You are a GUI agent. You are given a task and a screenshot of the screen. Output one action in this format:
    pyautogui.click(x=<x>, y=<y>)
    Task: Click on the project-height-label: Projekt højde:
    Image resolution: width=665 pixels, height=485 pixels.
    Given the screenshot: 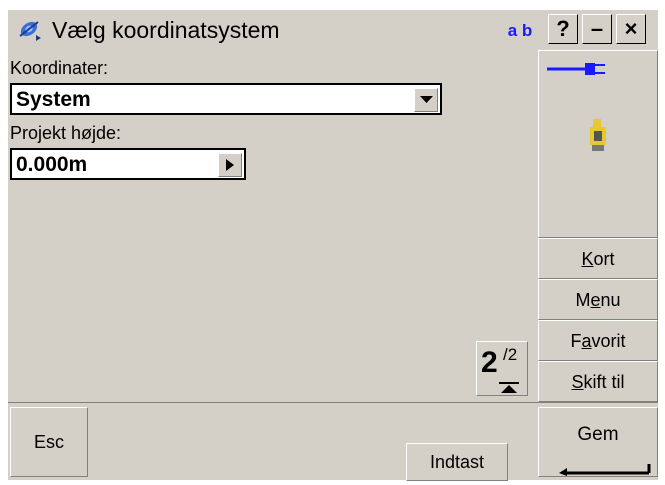 What is the action you would take?
    pyautogui.click(x=66, y=133)
    